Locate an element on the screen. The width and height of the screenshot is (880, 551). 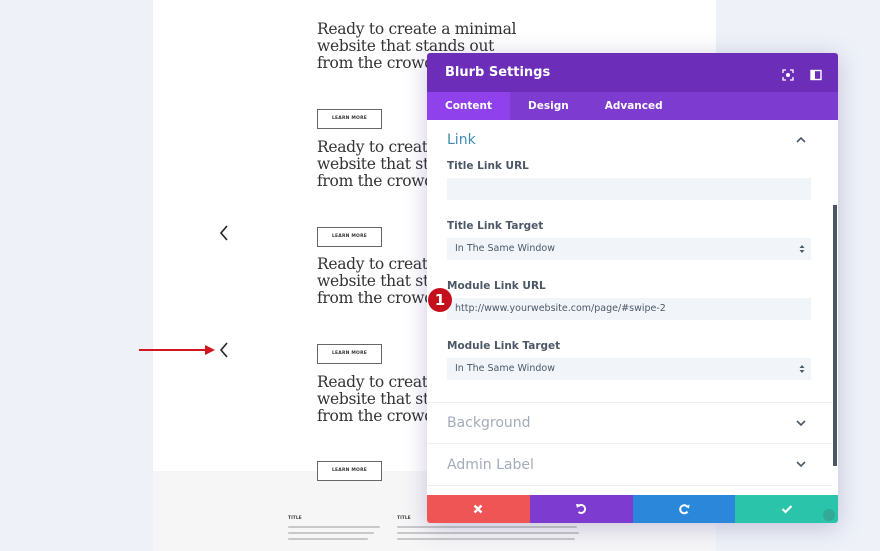
title-link-target-label: Title Link Target is located at coordinates (495, 226).